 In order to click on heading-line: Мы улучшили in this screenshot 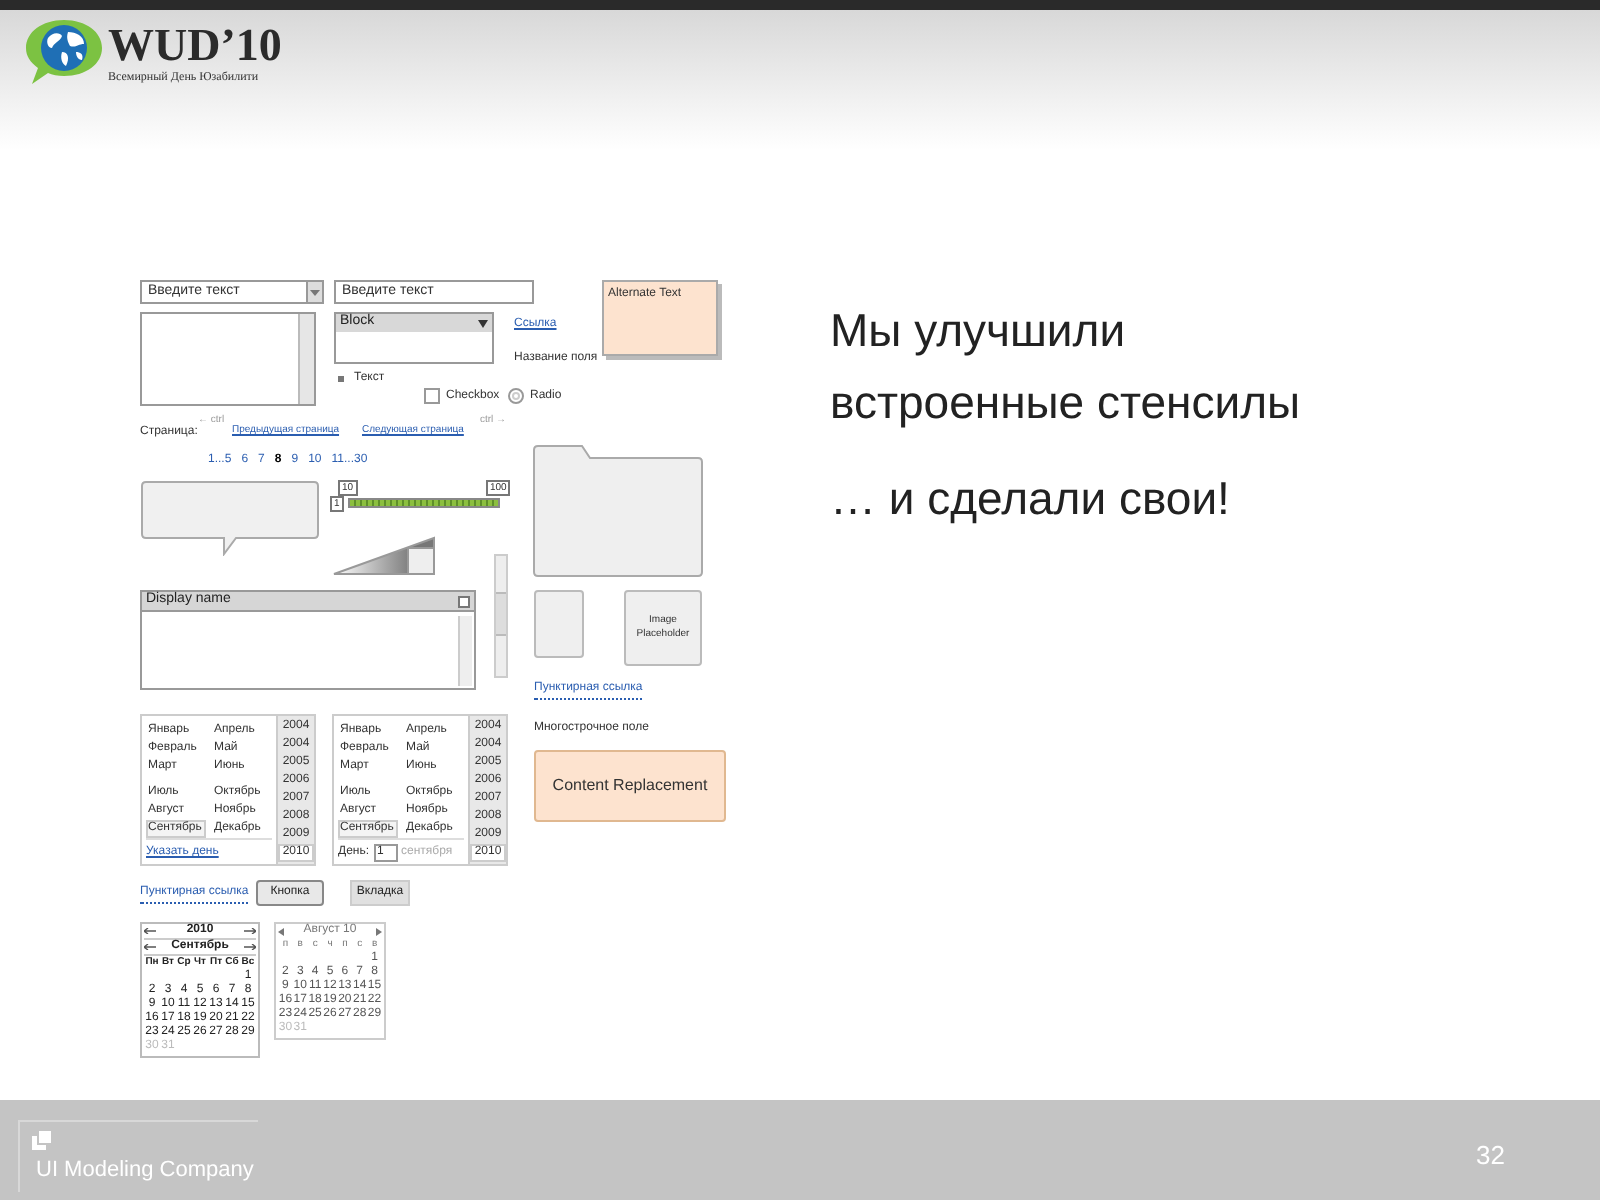, I will do `click(979, 331)`.